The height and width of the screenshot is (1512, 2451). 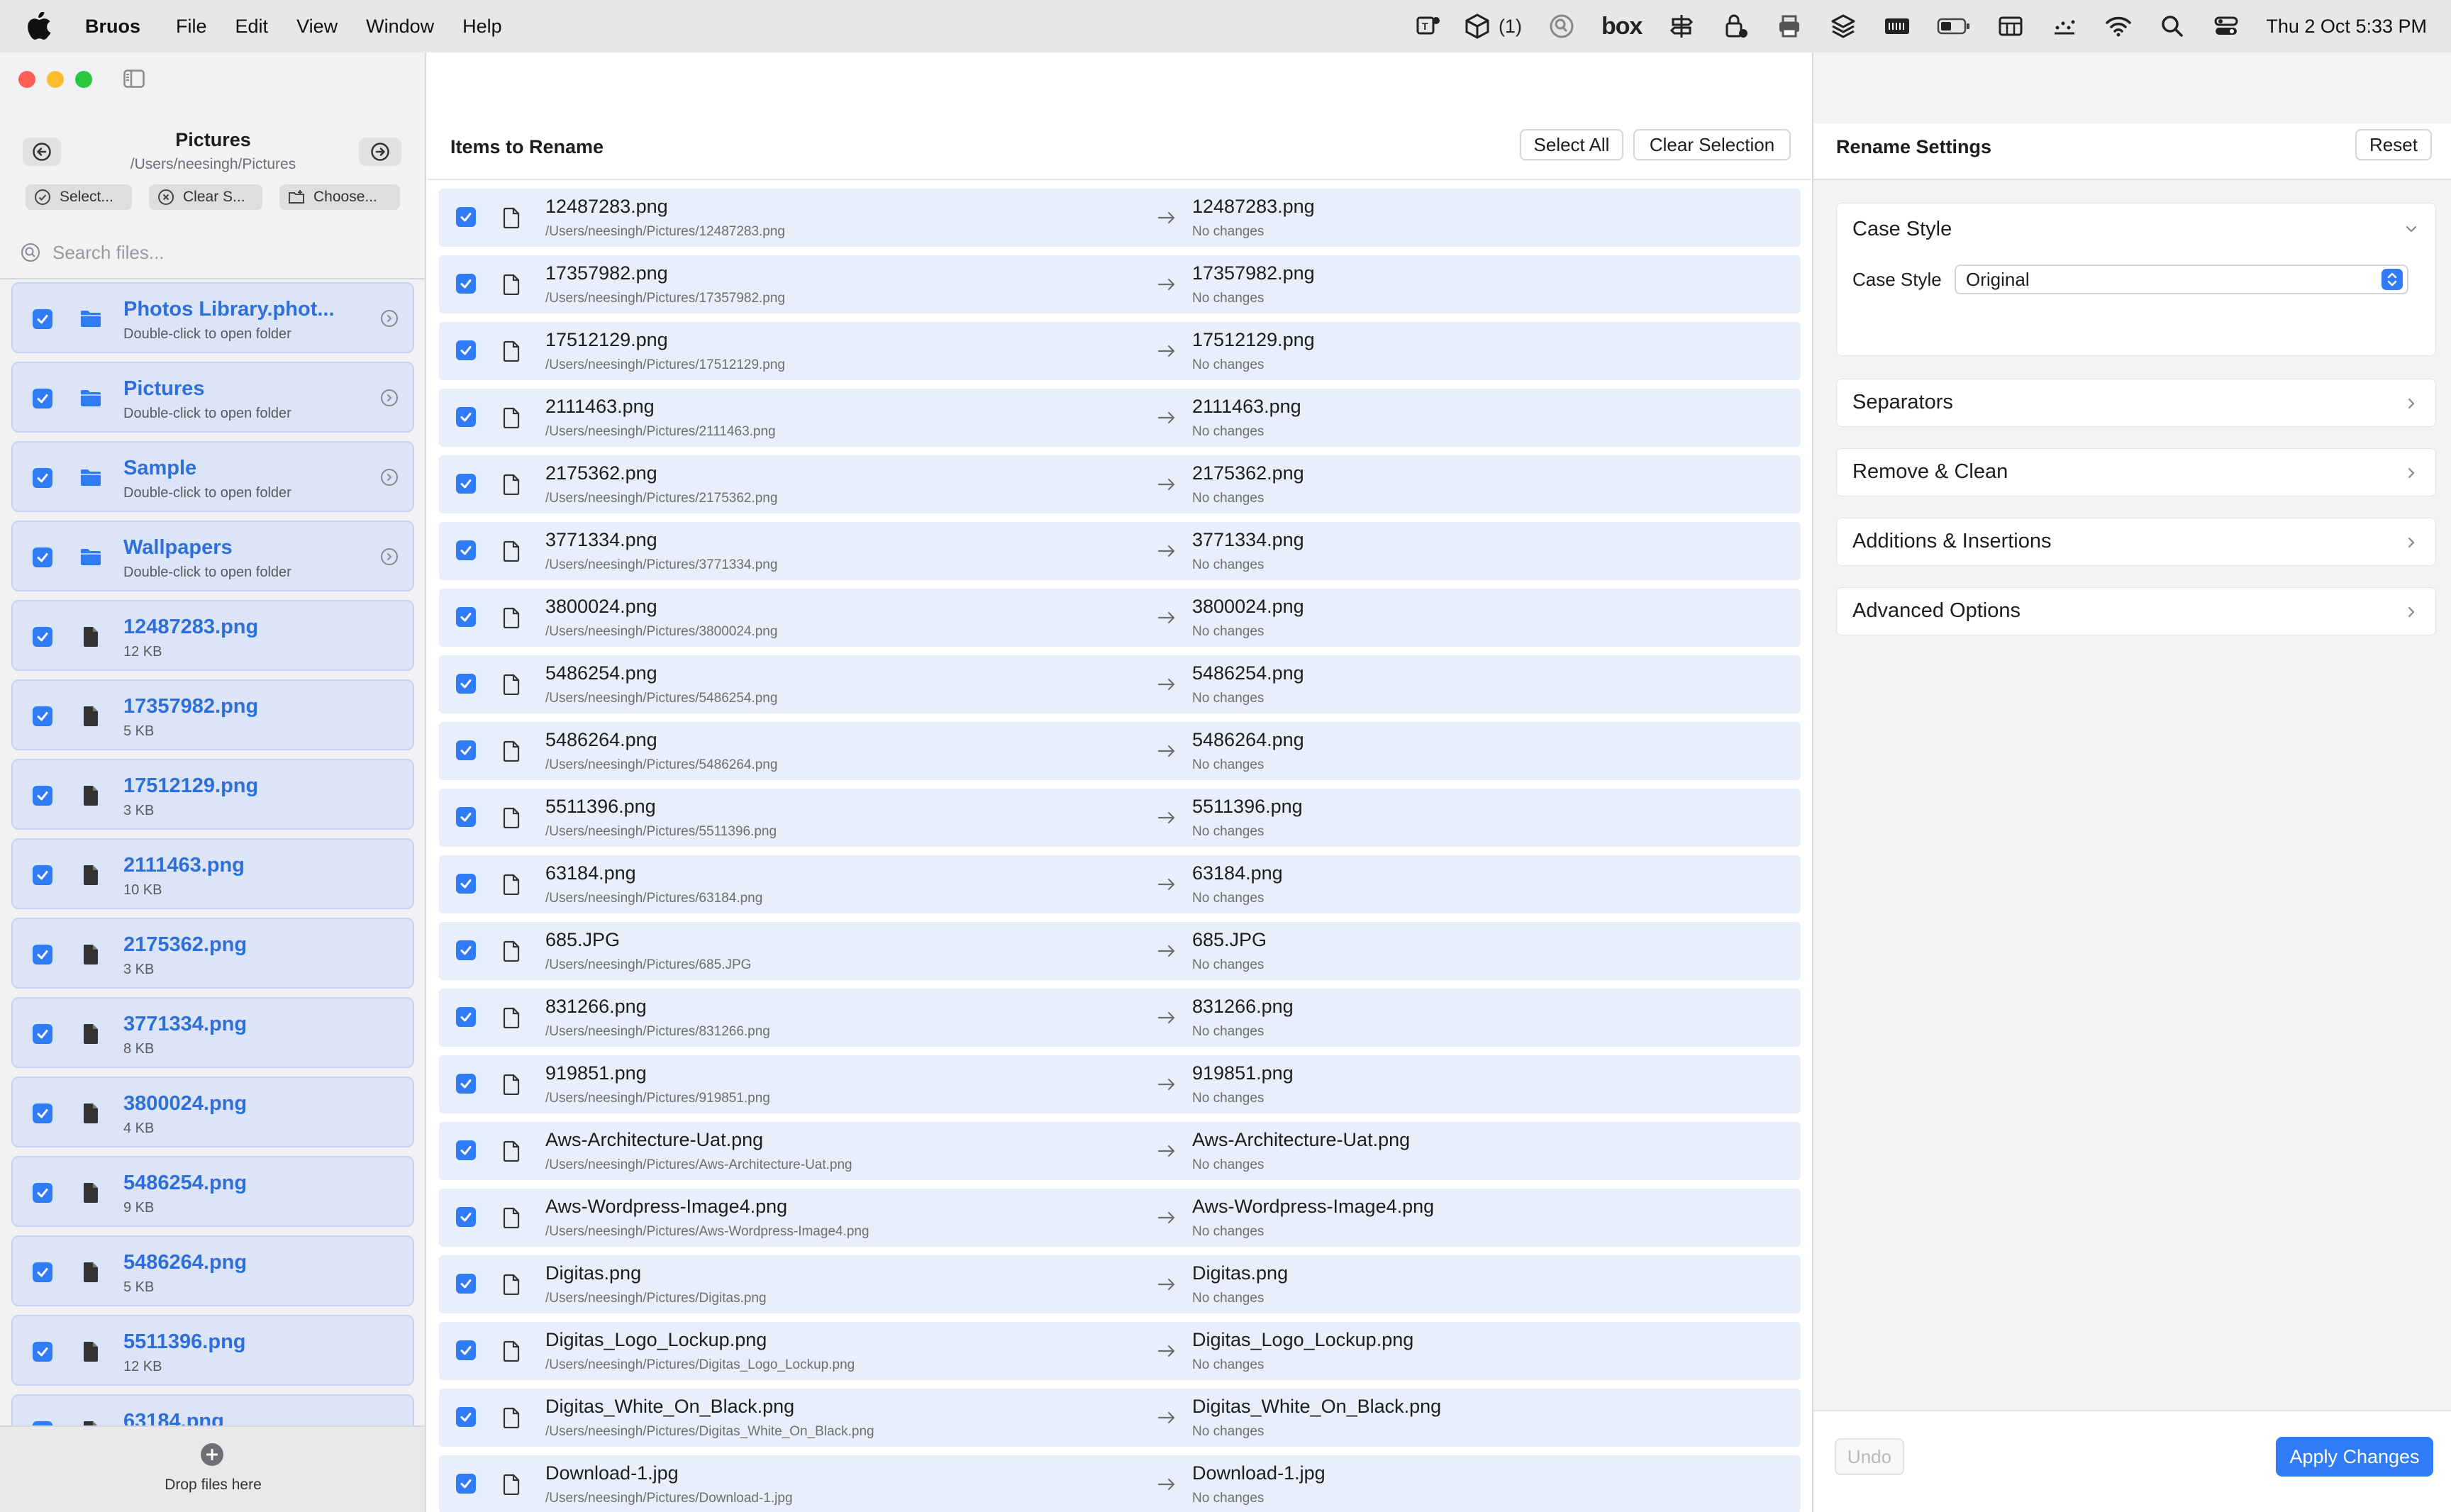 I want to click on menu-view: View, so click(x=317, y=27).